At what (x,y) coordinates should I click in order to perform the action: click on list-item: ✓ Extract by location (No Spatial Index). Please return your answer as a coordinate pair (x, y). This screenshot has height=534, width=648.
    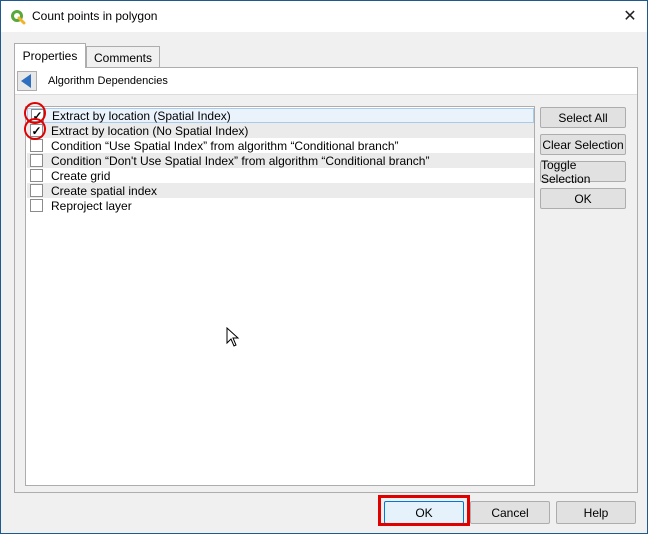
    Looking at the image, I should click on (280, 130).